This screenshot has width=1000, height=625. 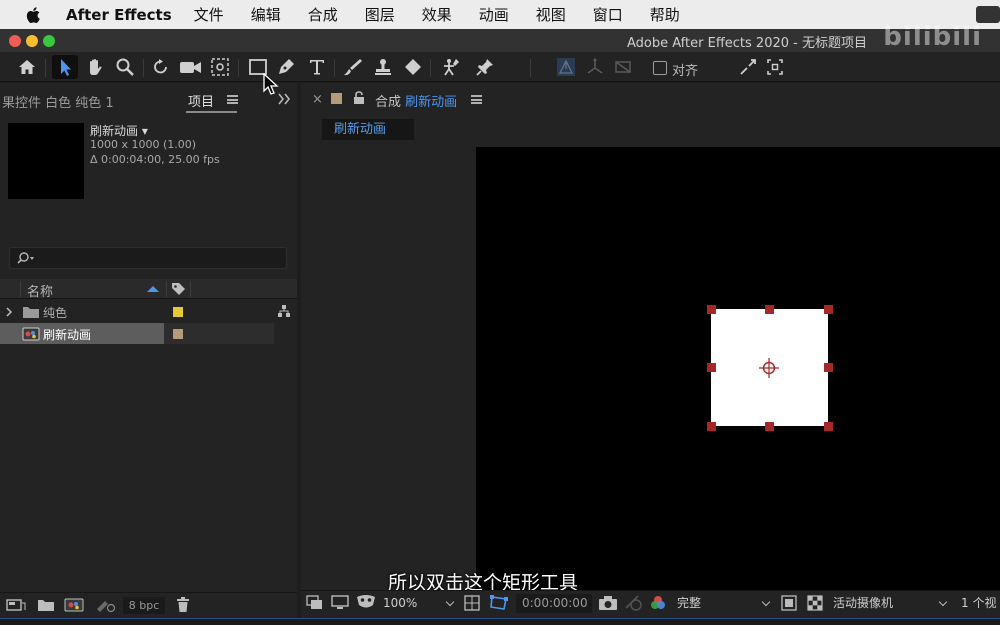 What do you see at coordinates (554, 603) in the screenshot?
I see `current-time-display: 0:00:00:00` at bounding box center [554, 603].